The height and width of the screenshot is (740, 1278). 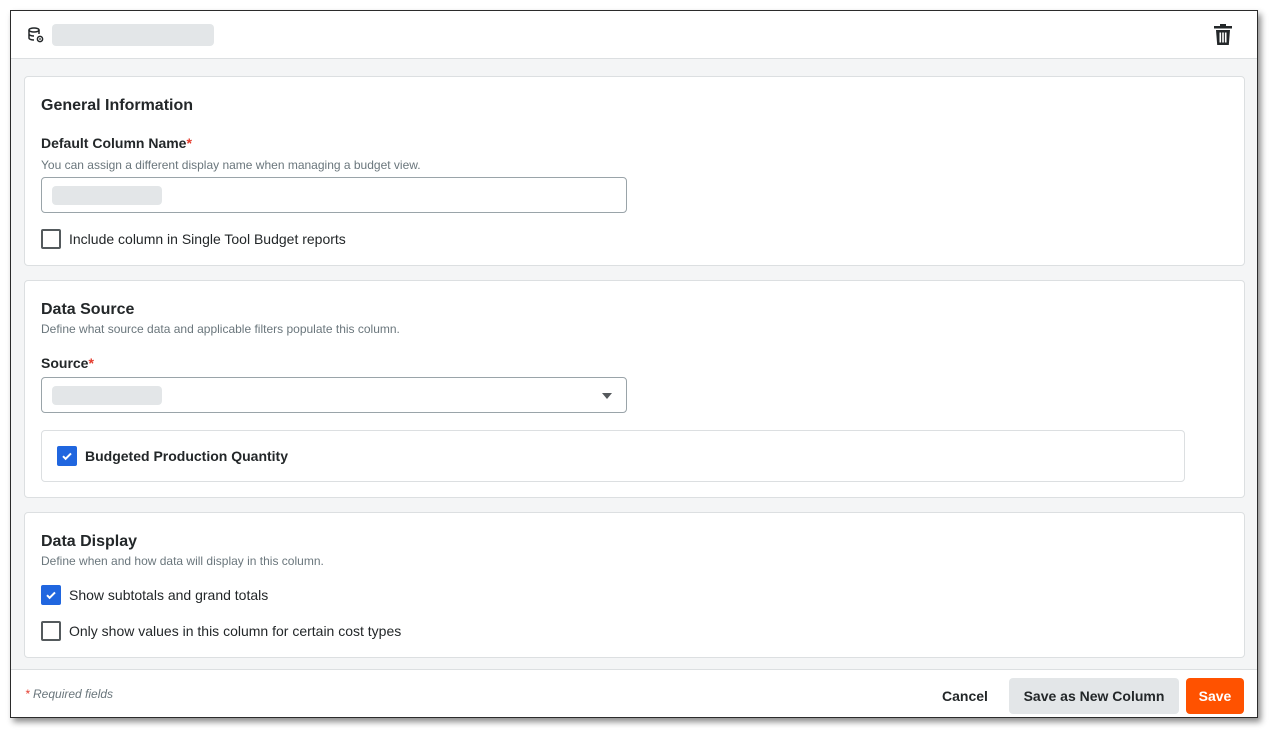 What do you see at coordinates (607, 396) in the screenshot?
I see `chevron-down-icon` at bounding box center [607, 396].